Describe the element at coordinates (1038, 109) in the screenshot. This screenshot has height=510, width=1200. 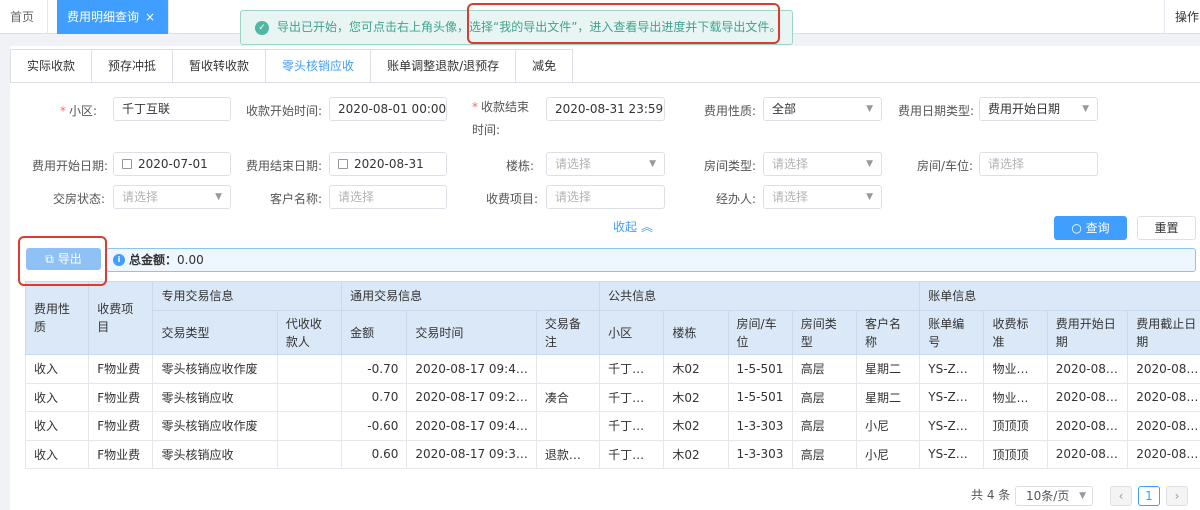
I see `date-type-select: 费用开始日期 ▼` at that location.